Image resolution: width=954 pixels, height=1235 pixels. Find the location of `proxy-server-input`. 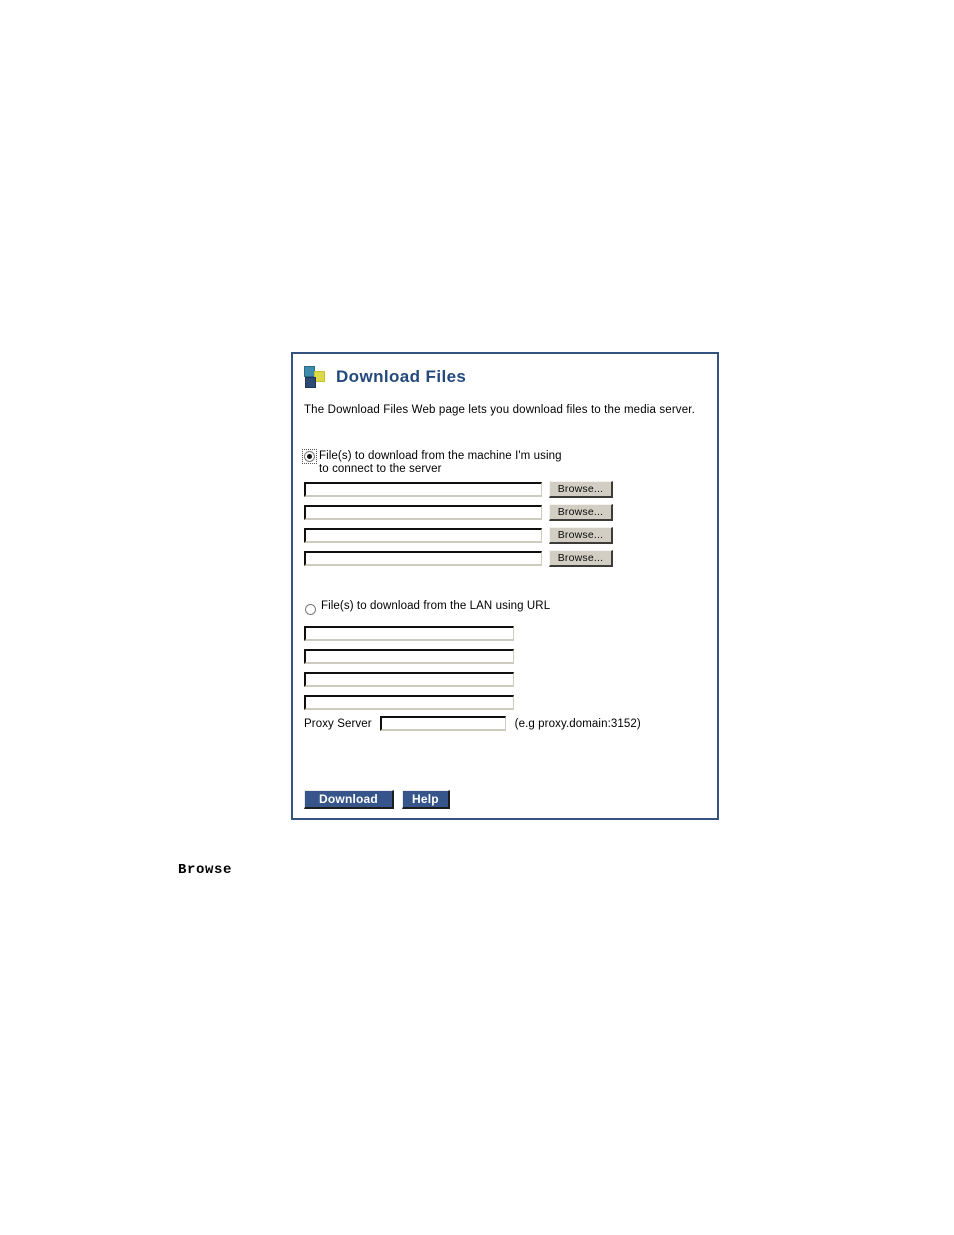

proxy-server-input is located at coordinates (442, 723).